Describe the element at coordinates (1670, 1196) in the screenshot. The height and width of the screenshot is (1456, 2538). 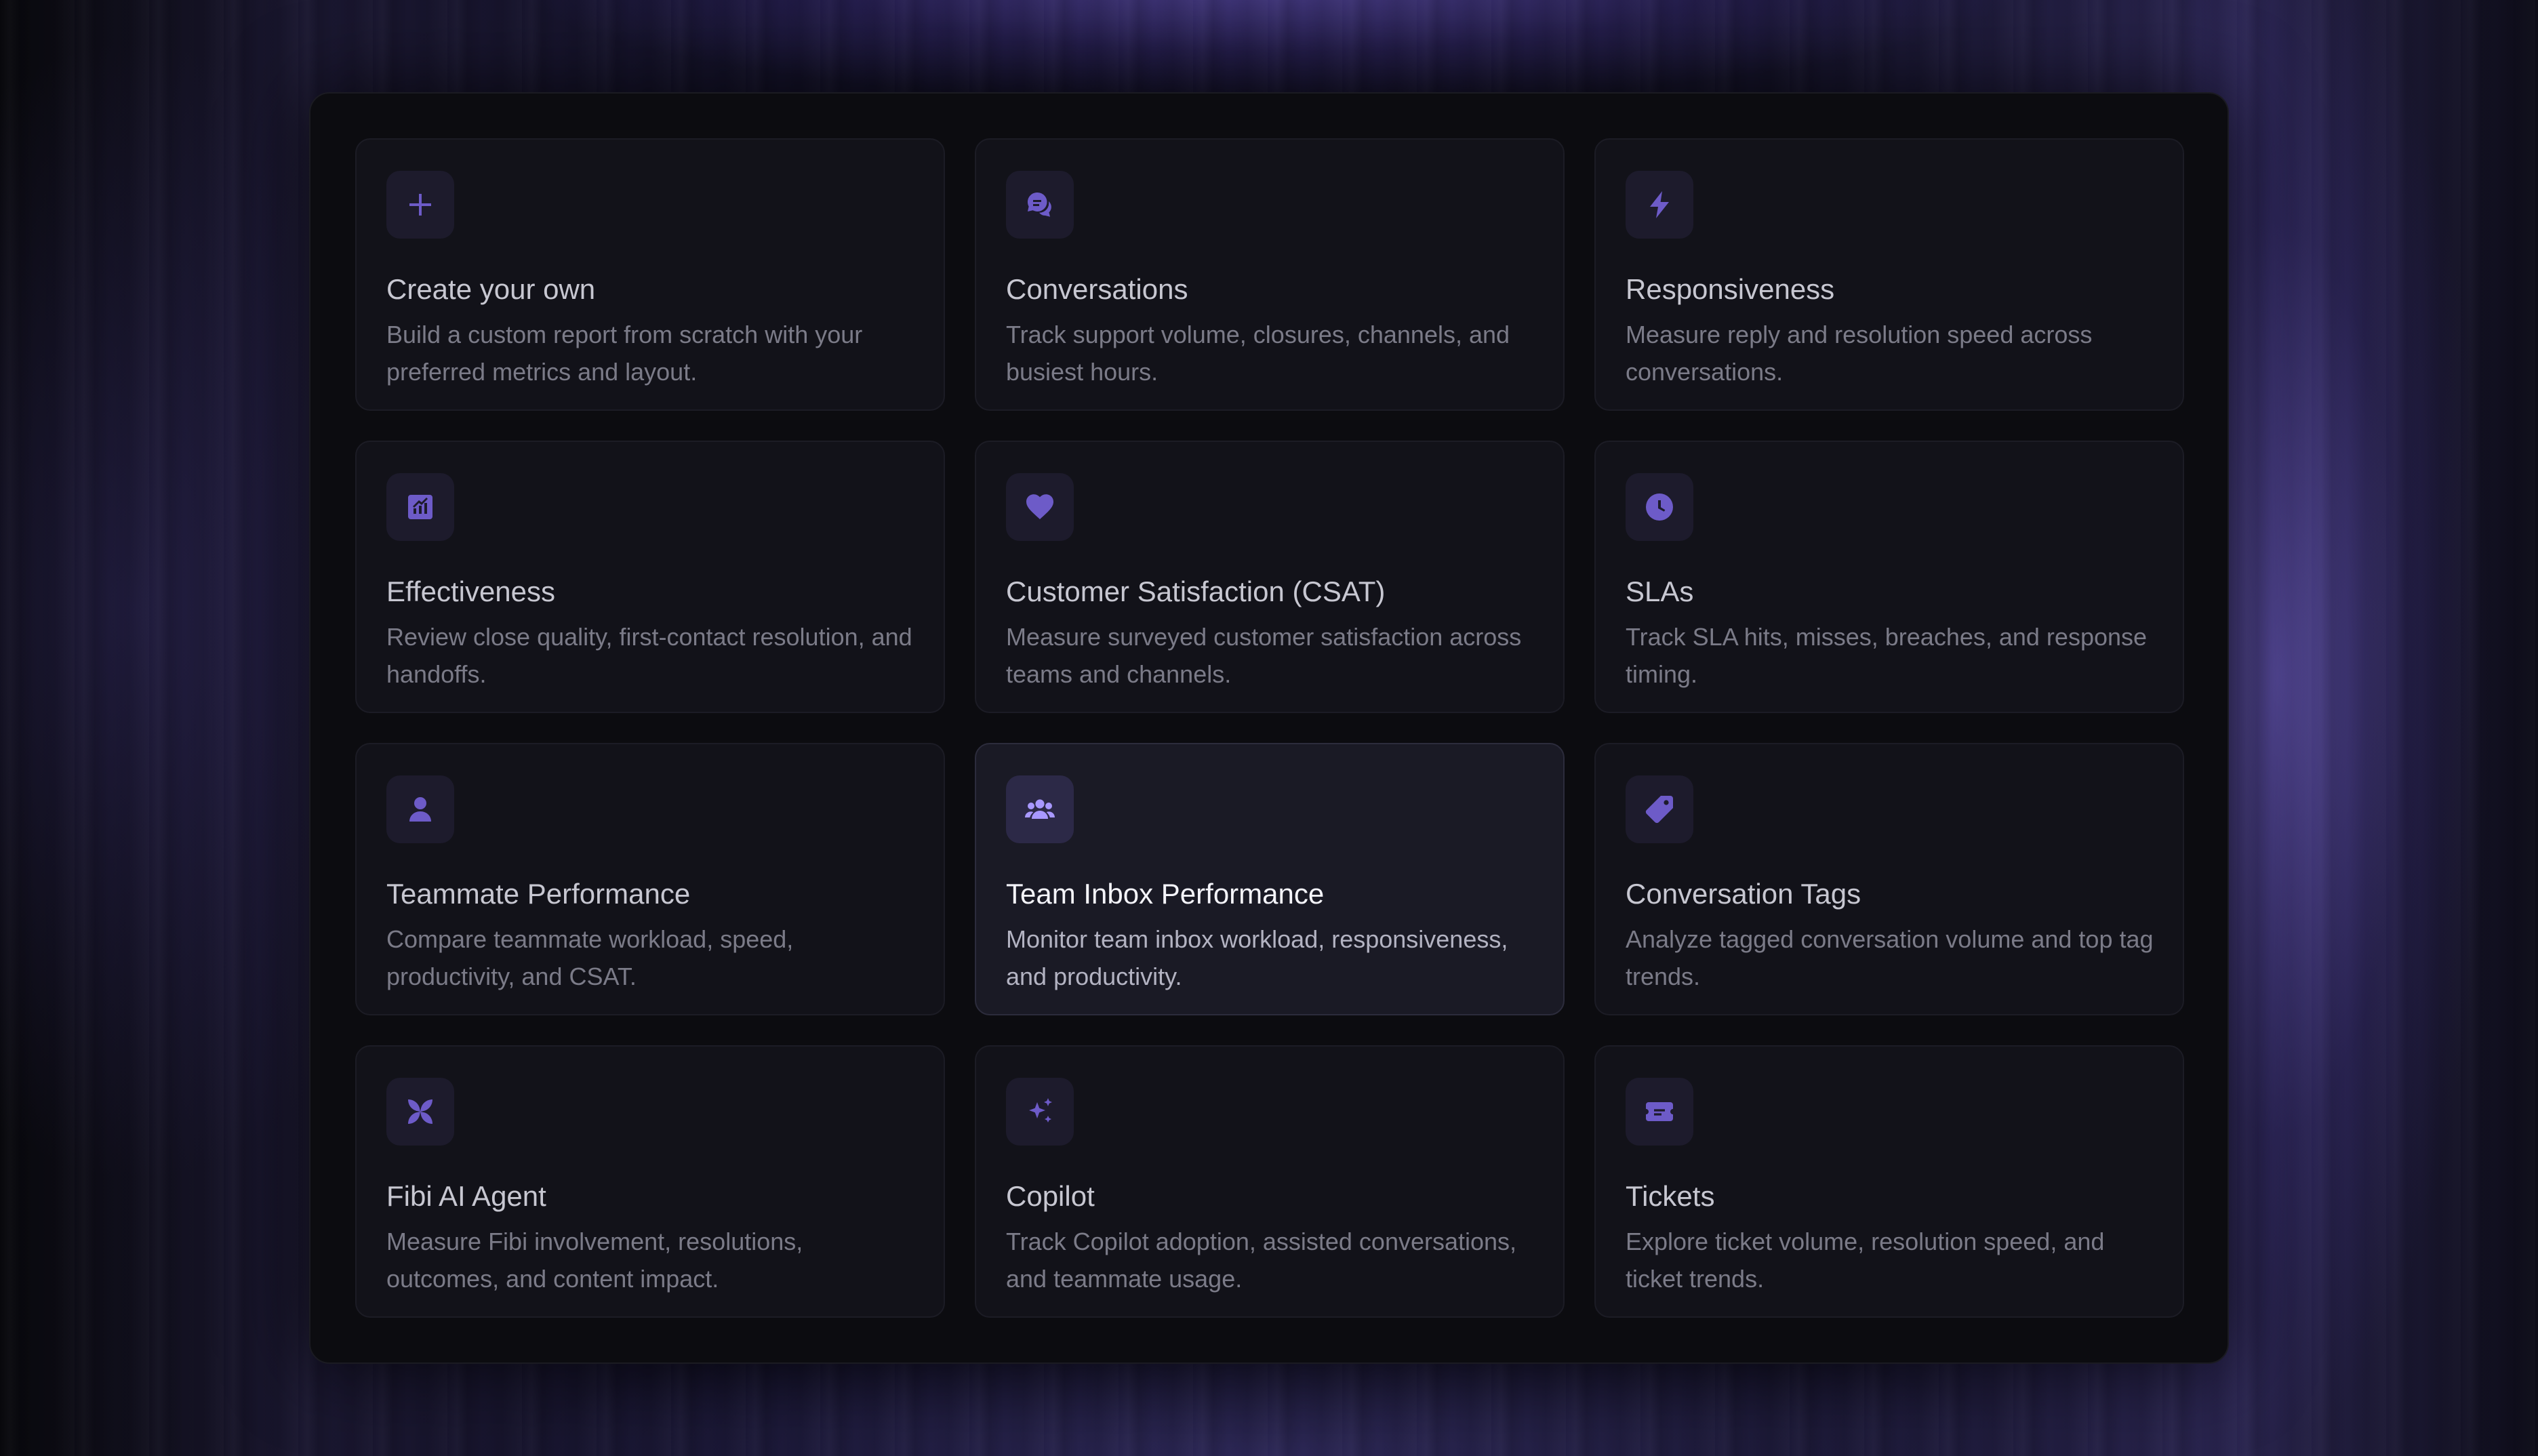
I see `card-title: Tickets` at that location.